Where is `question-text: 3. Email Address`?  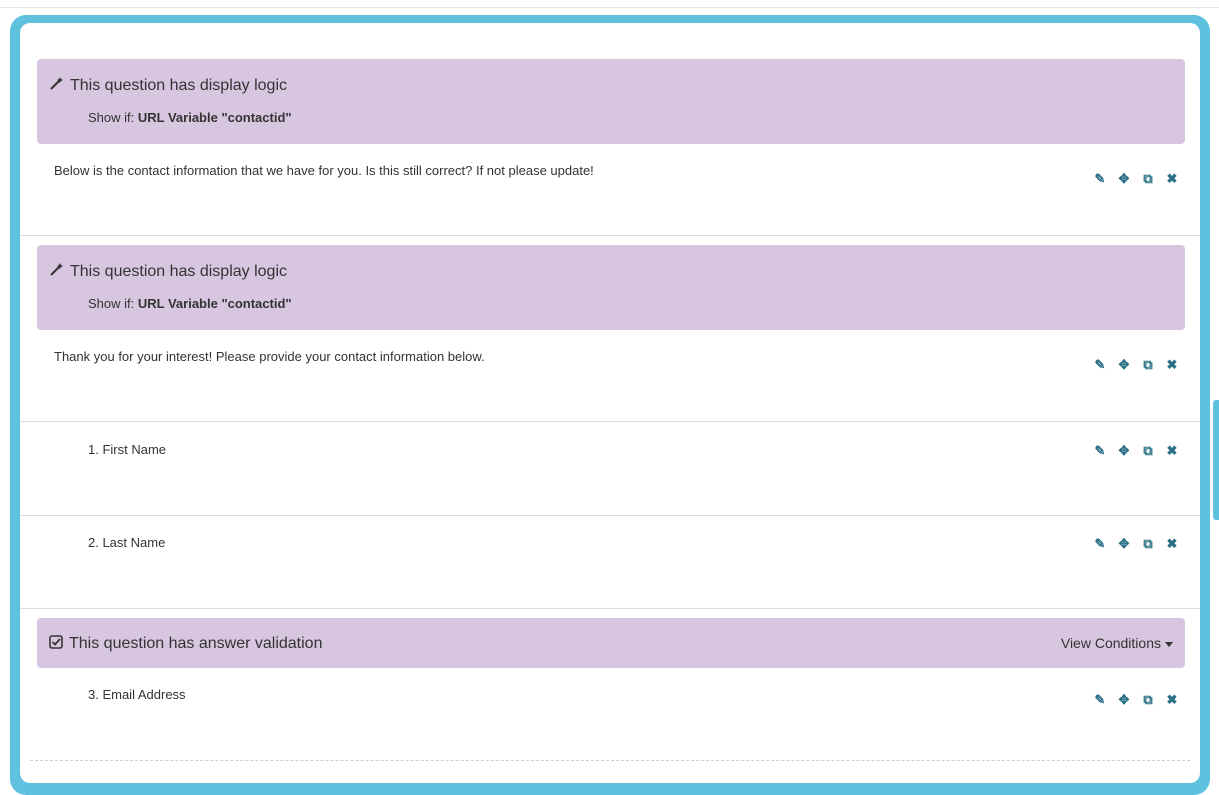 question-text: 3. Email Address is located at coordinates (137, 694).